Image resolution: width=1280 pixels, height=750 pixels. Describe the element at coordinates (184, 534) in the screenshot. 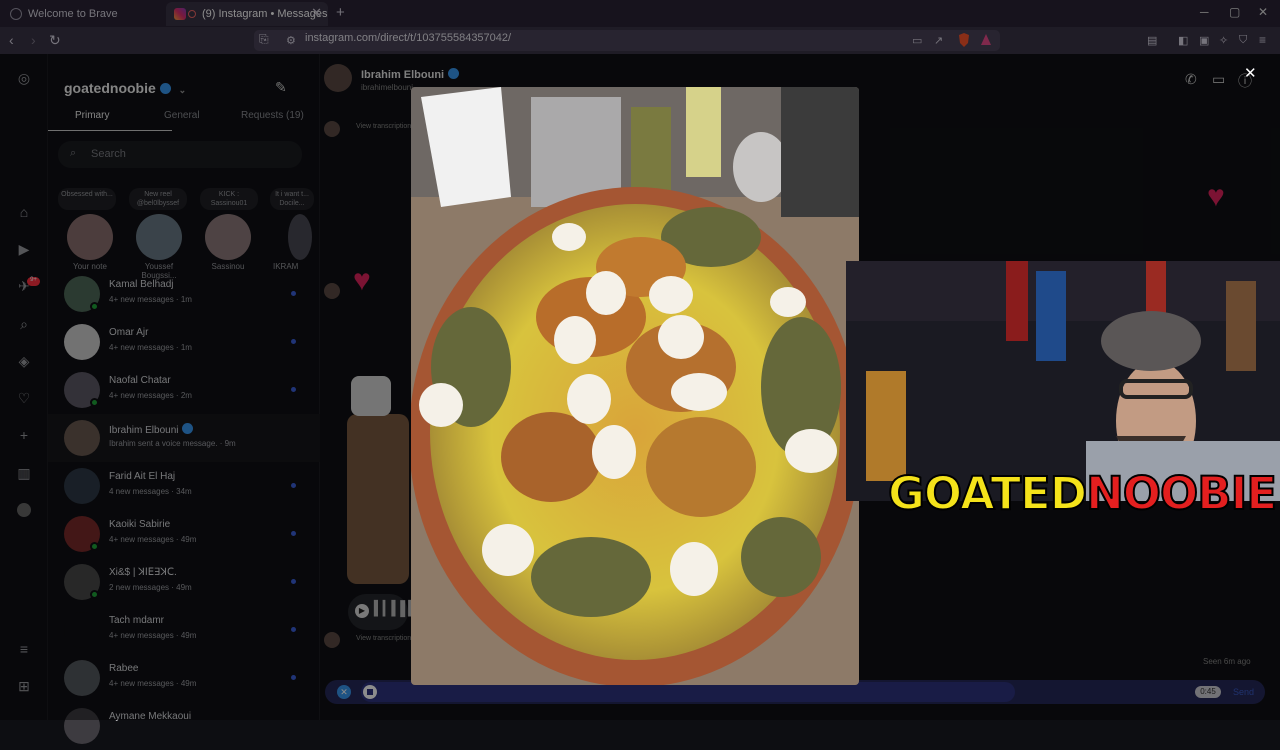

I see `thread-row: Kaoiki Sabirie 4+ new messages · 49m` at that location.